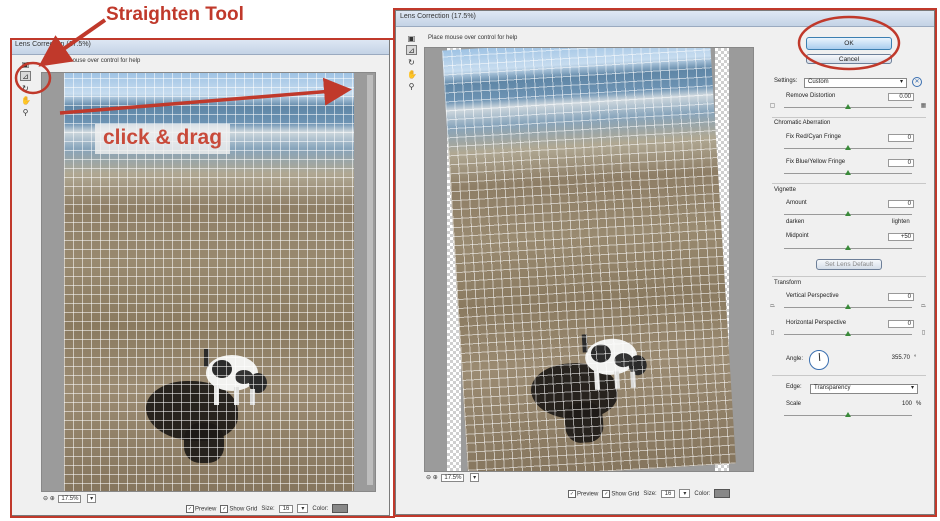  Describe the element at coordinates (163, 139) in the screenshot. I see `click-drag-callout: click & drag` at that location.